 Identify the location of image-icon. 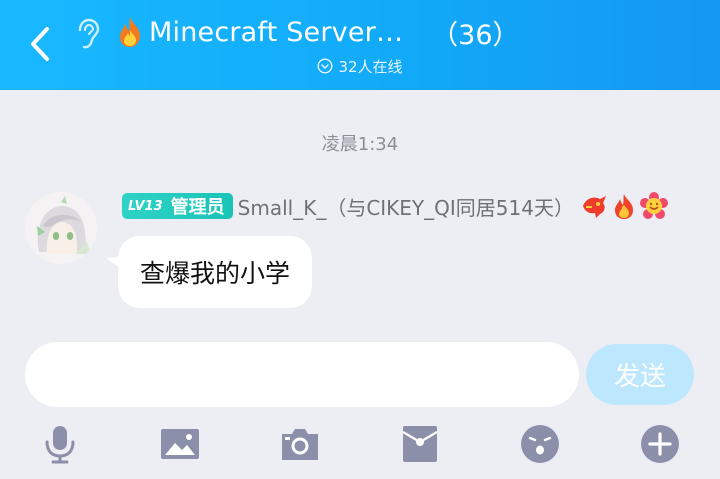
(180, 444).